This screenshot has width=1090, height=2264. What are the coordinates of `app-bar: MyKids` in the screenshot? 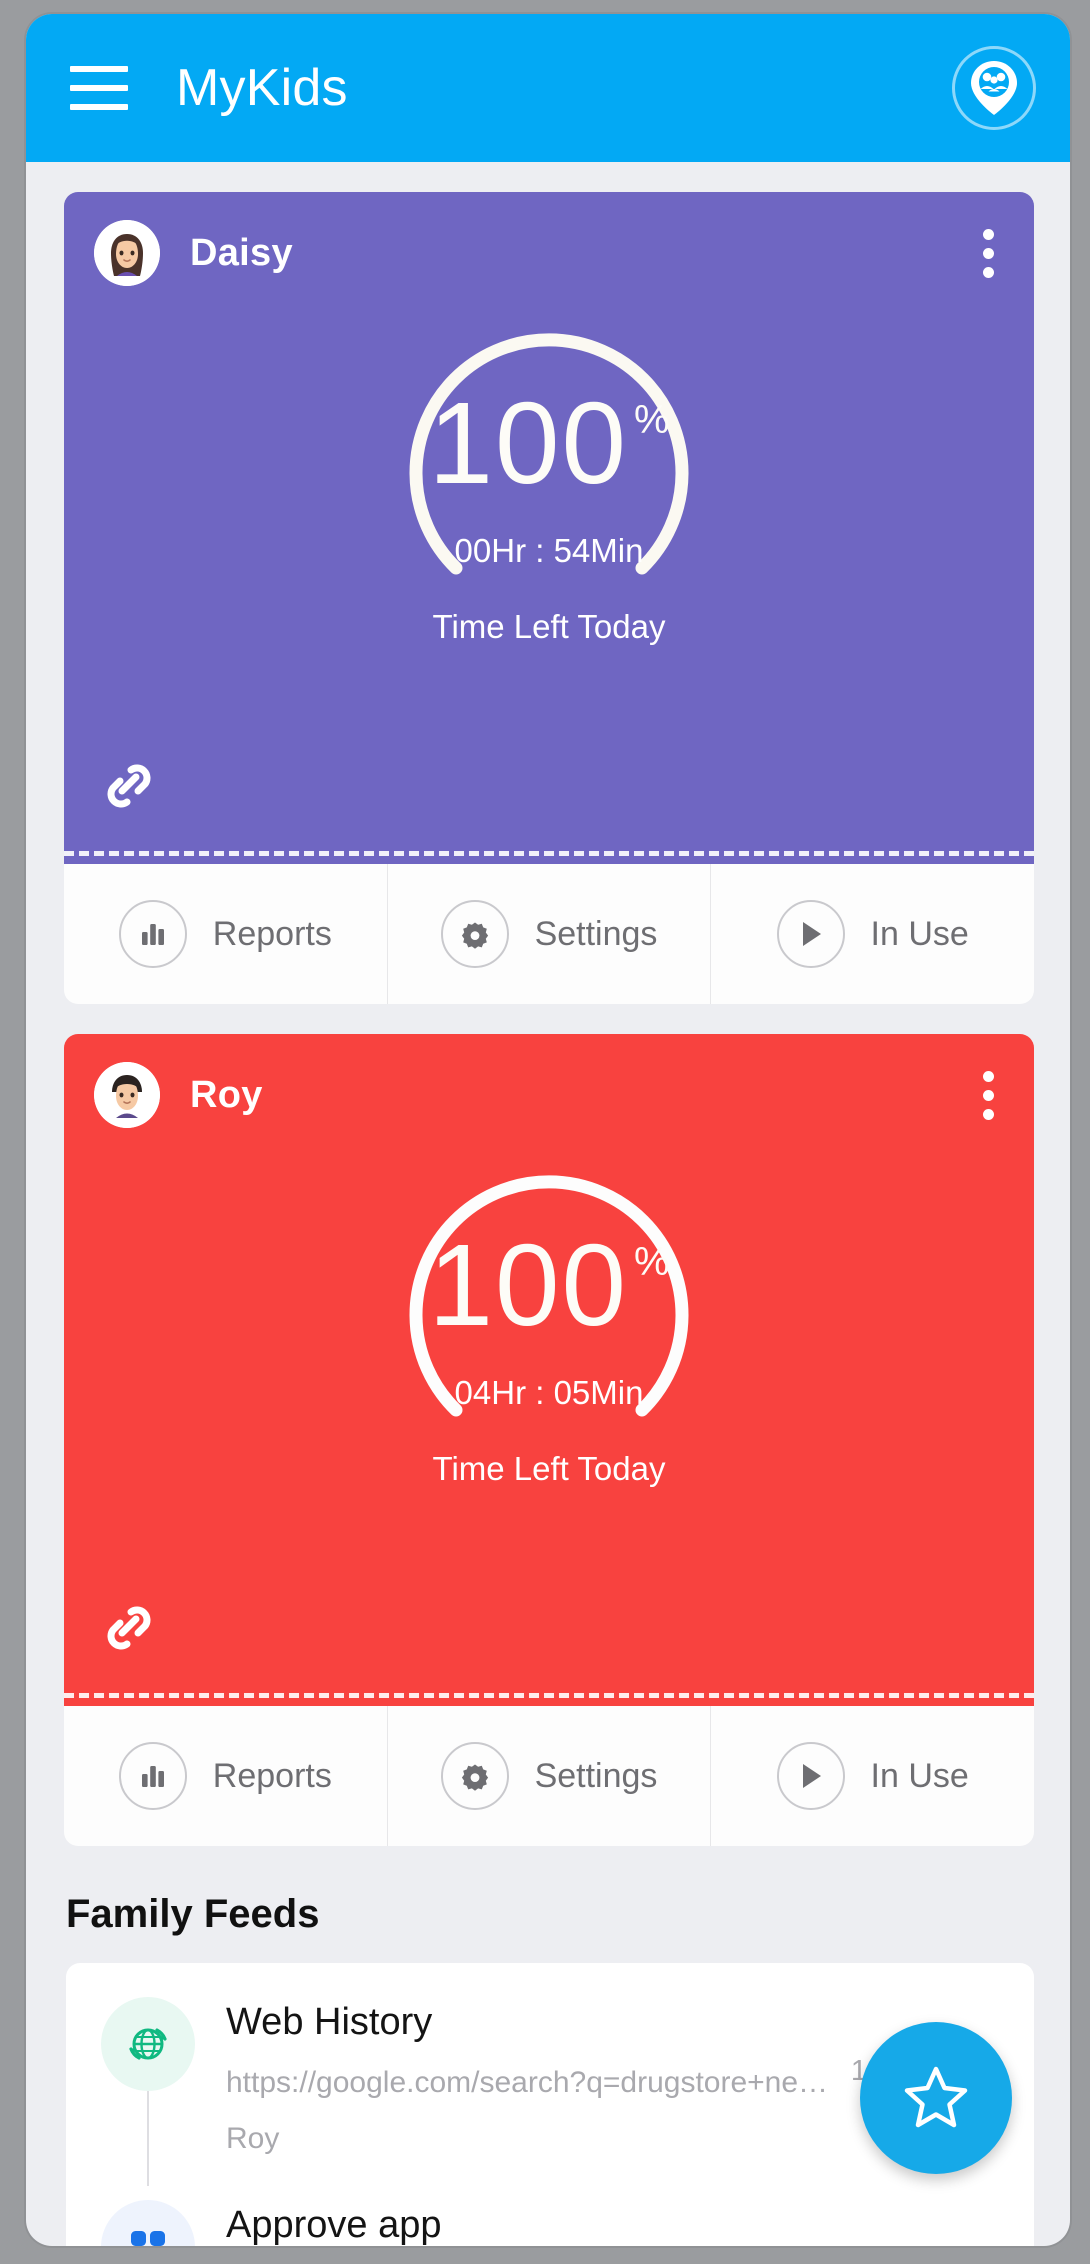 It's located at (548, 88).